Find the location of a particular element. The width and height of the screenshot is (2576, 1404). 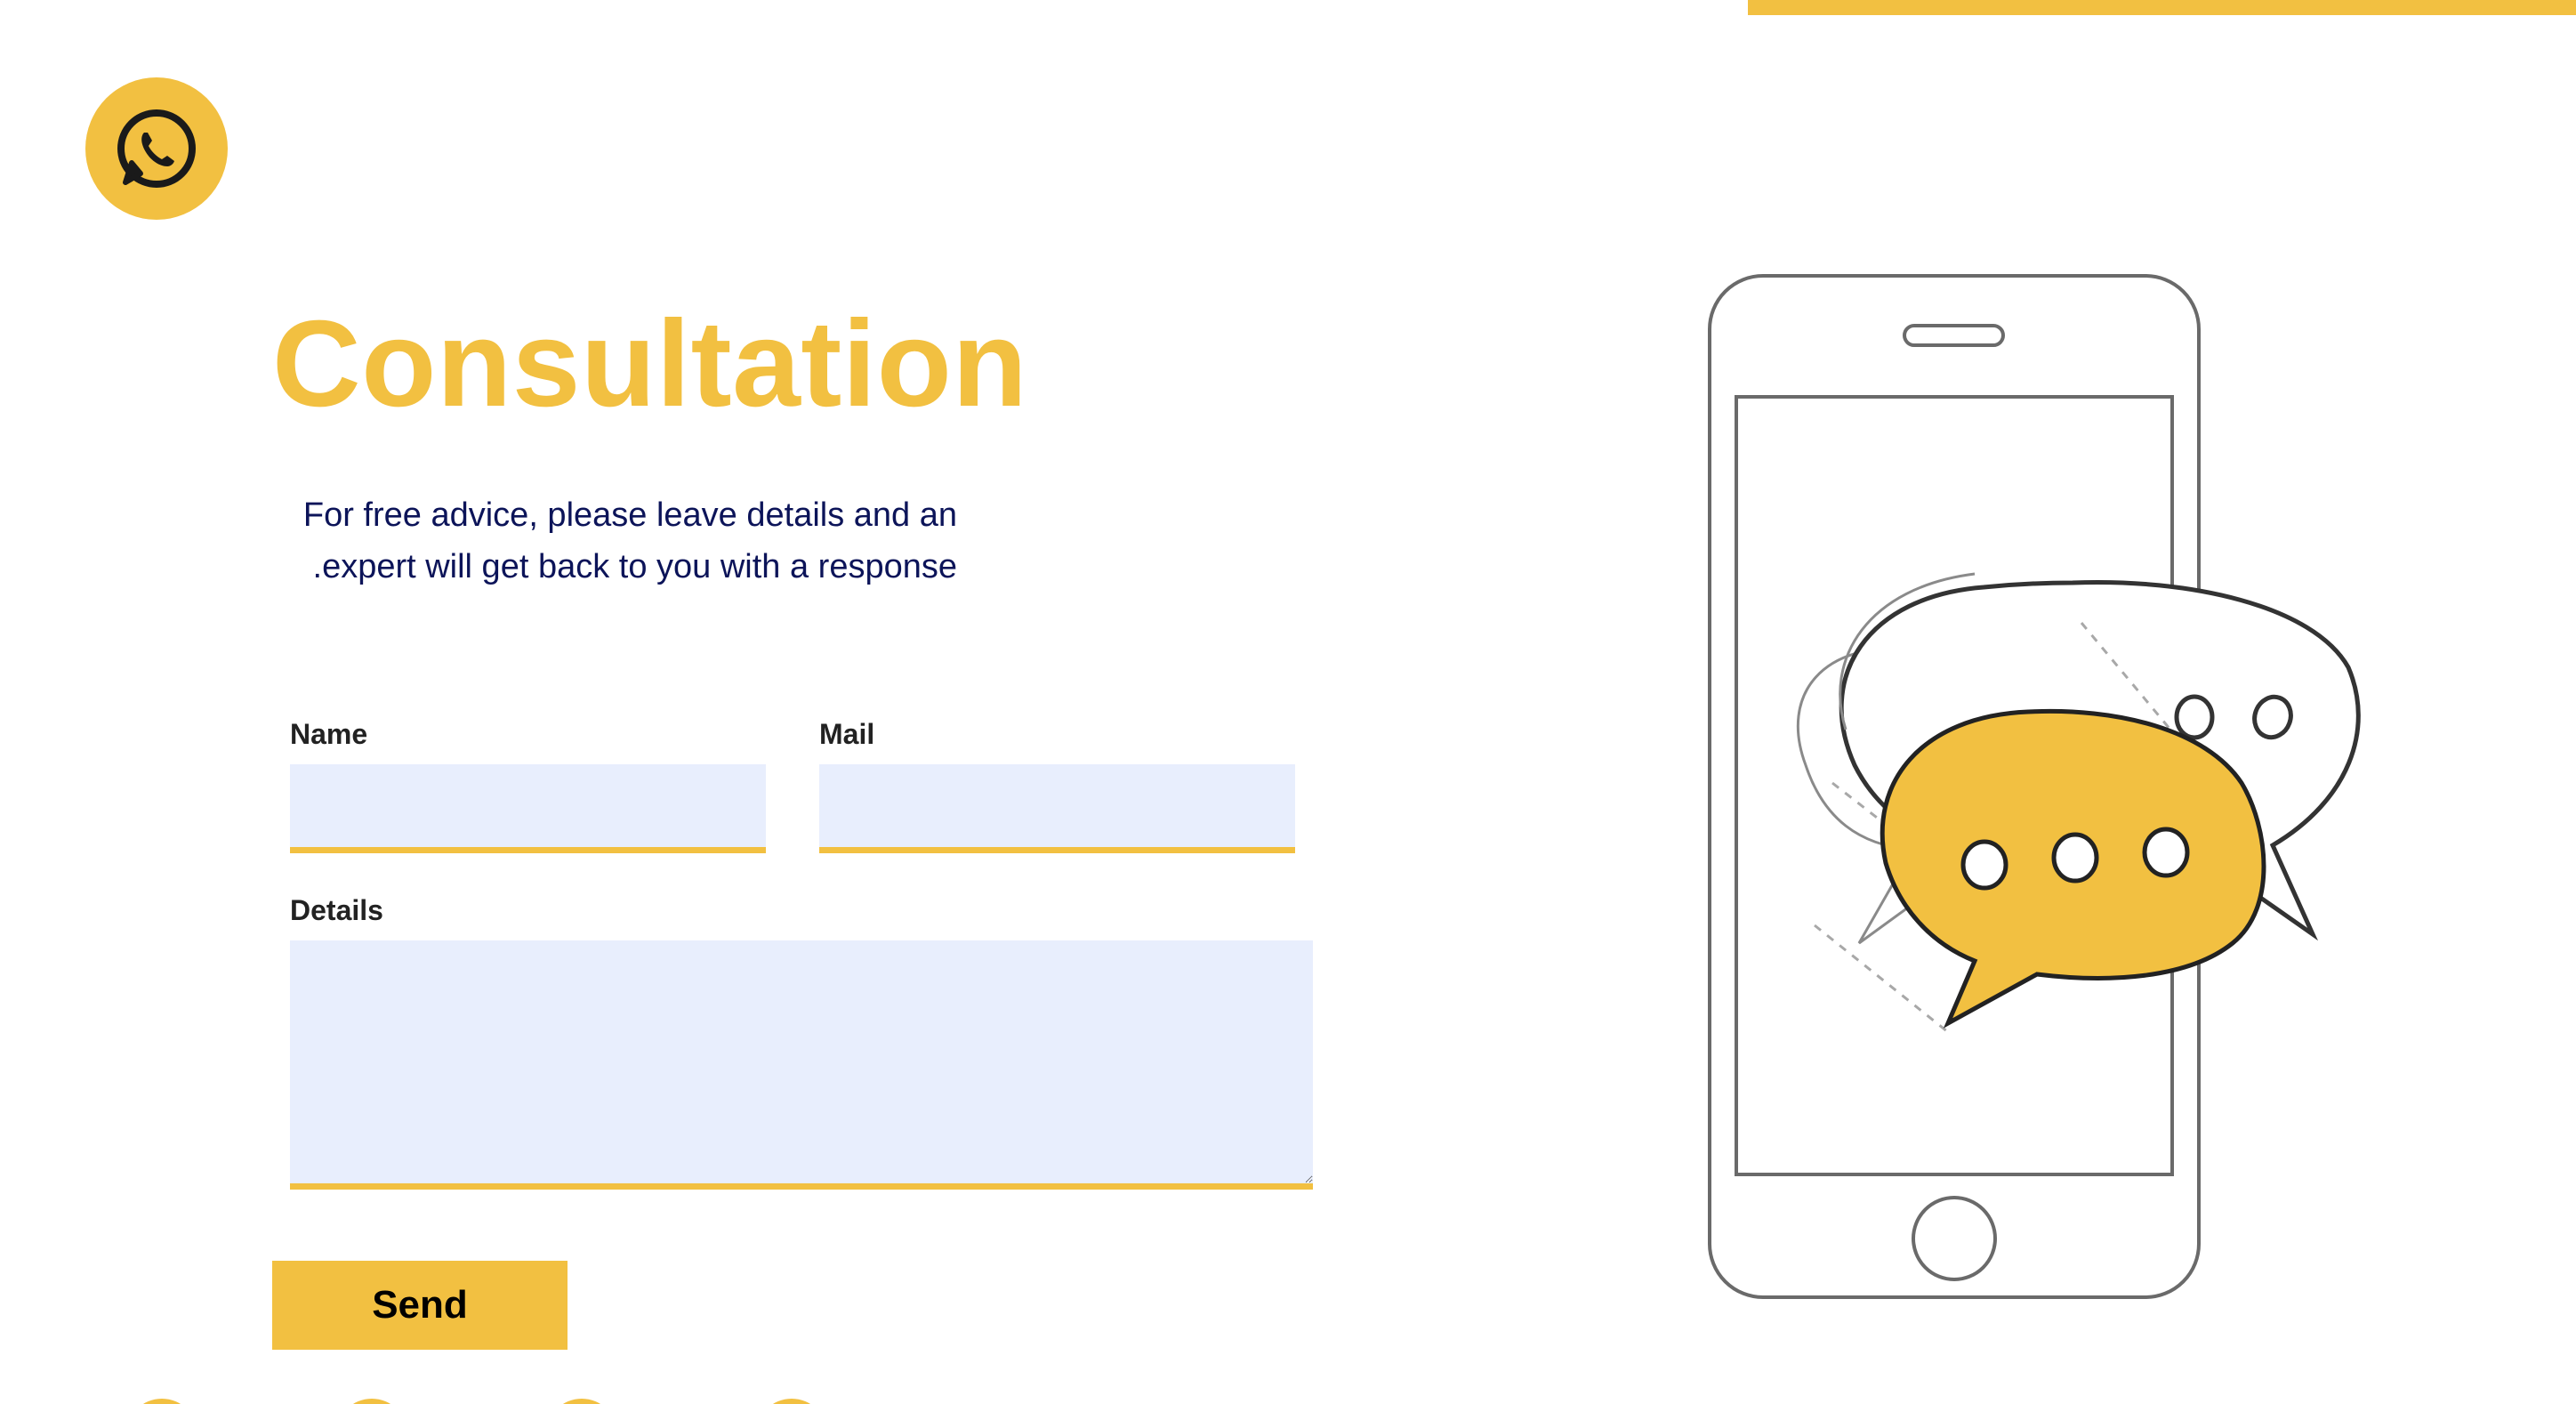

mail-label: Mail is located at coordinates (847, 734).